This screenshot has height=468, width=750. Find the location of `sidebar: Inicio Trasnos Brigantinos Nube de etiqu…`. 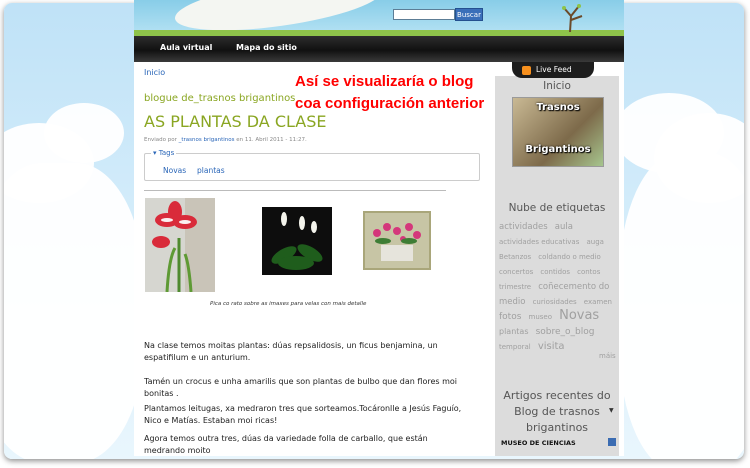

sidebar: Inicio Trasnos Brigantinos Nube de etiqu… is located at coordinates (557, 266).